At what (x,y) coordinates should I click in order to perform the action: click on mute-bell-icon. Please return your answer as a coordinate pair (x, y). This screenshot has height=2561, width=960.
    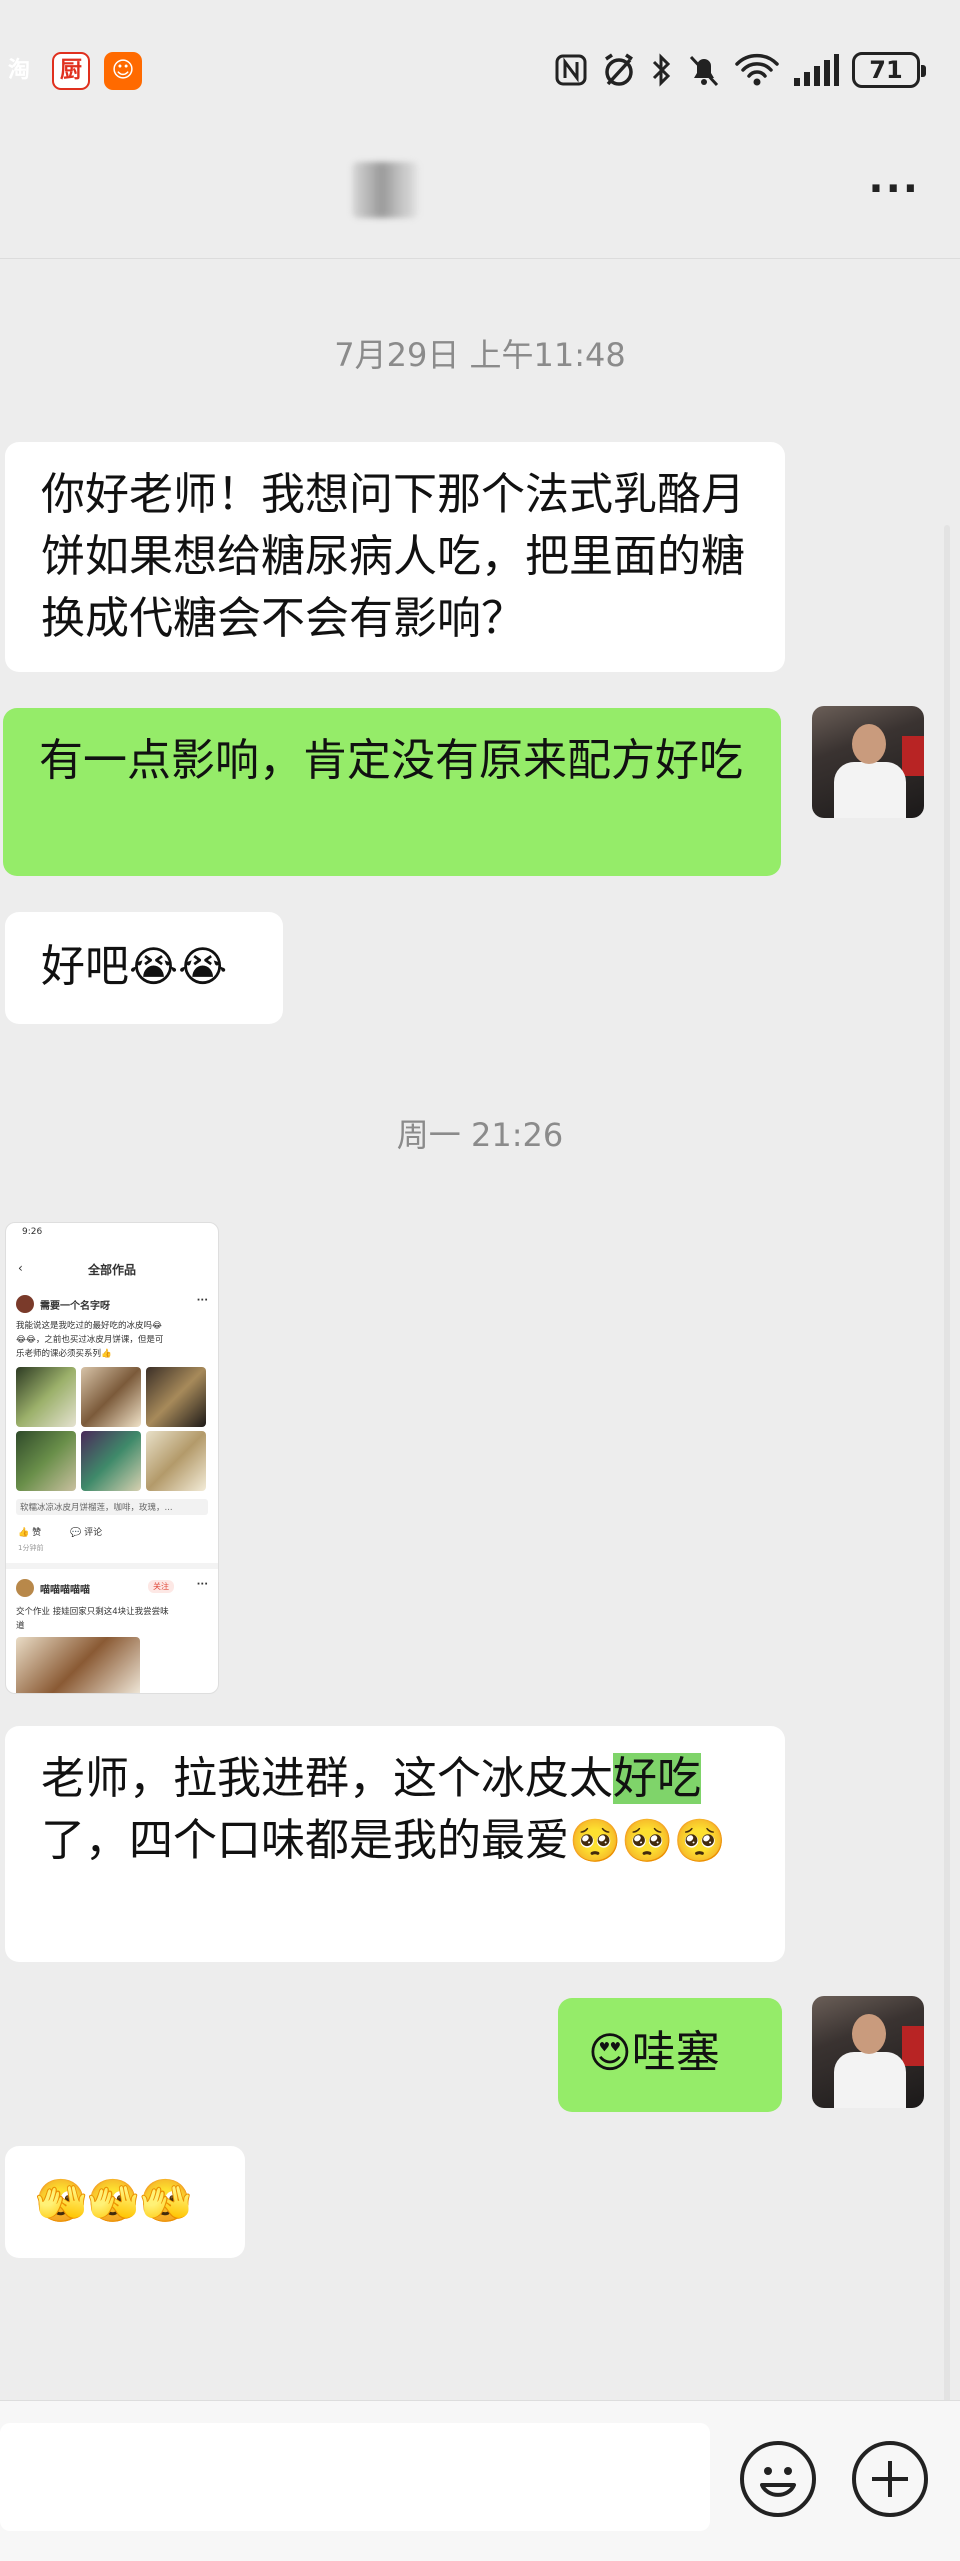
    Looking at the image, I should click on (704, 71).